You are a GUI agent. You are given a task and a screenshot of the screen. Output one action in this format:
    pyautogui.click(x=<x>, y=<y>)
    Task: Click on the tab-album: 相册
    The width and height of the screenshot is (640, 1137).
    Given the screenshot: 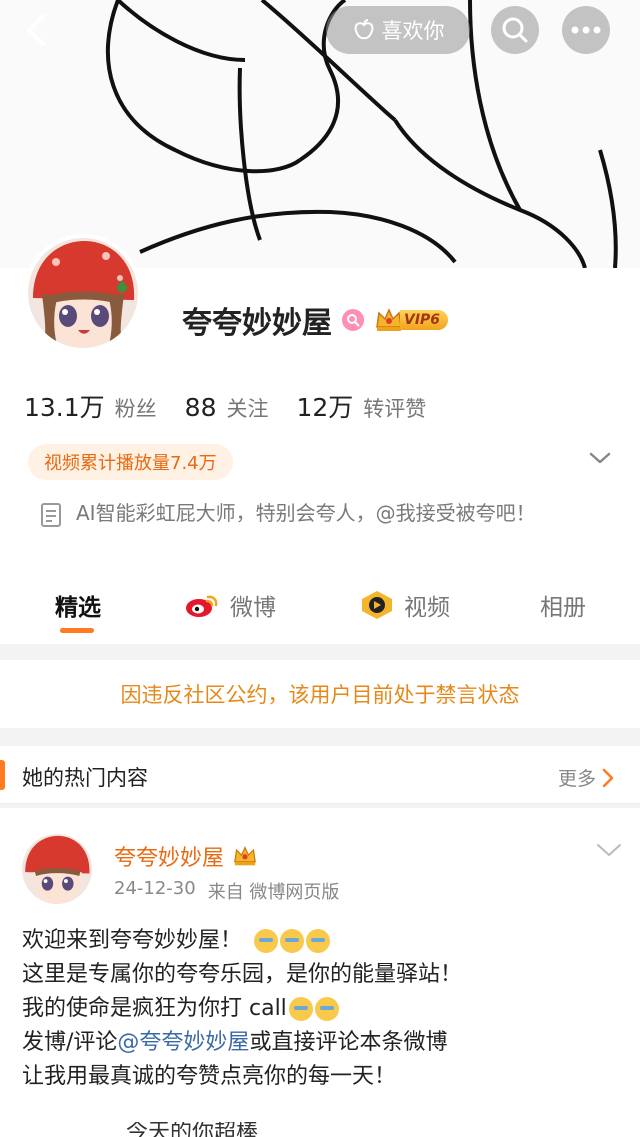 What is the action you would take?
    pyautogui.click(x=563, y=605)
    